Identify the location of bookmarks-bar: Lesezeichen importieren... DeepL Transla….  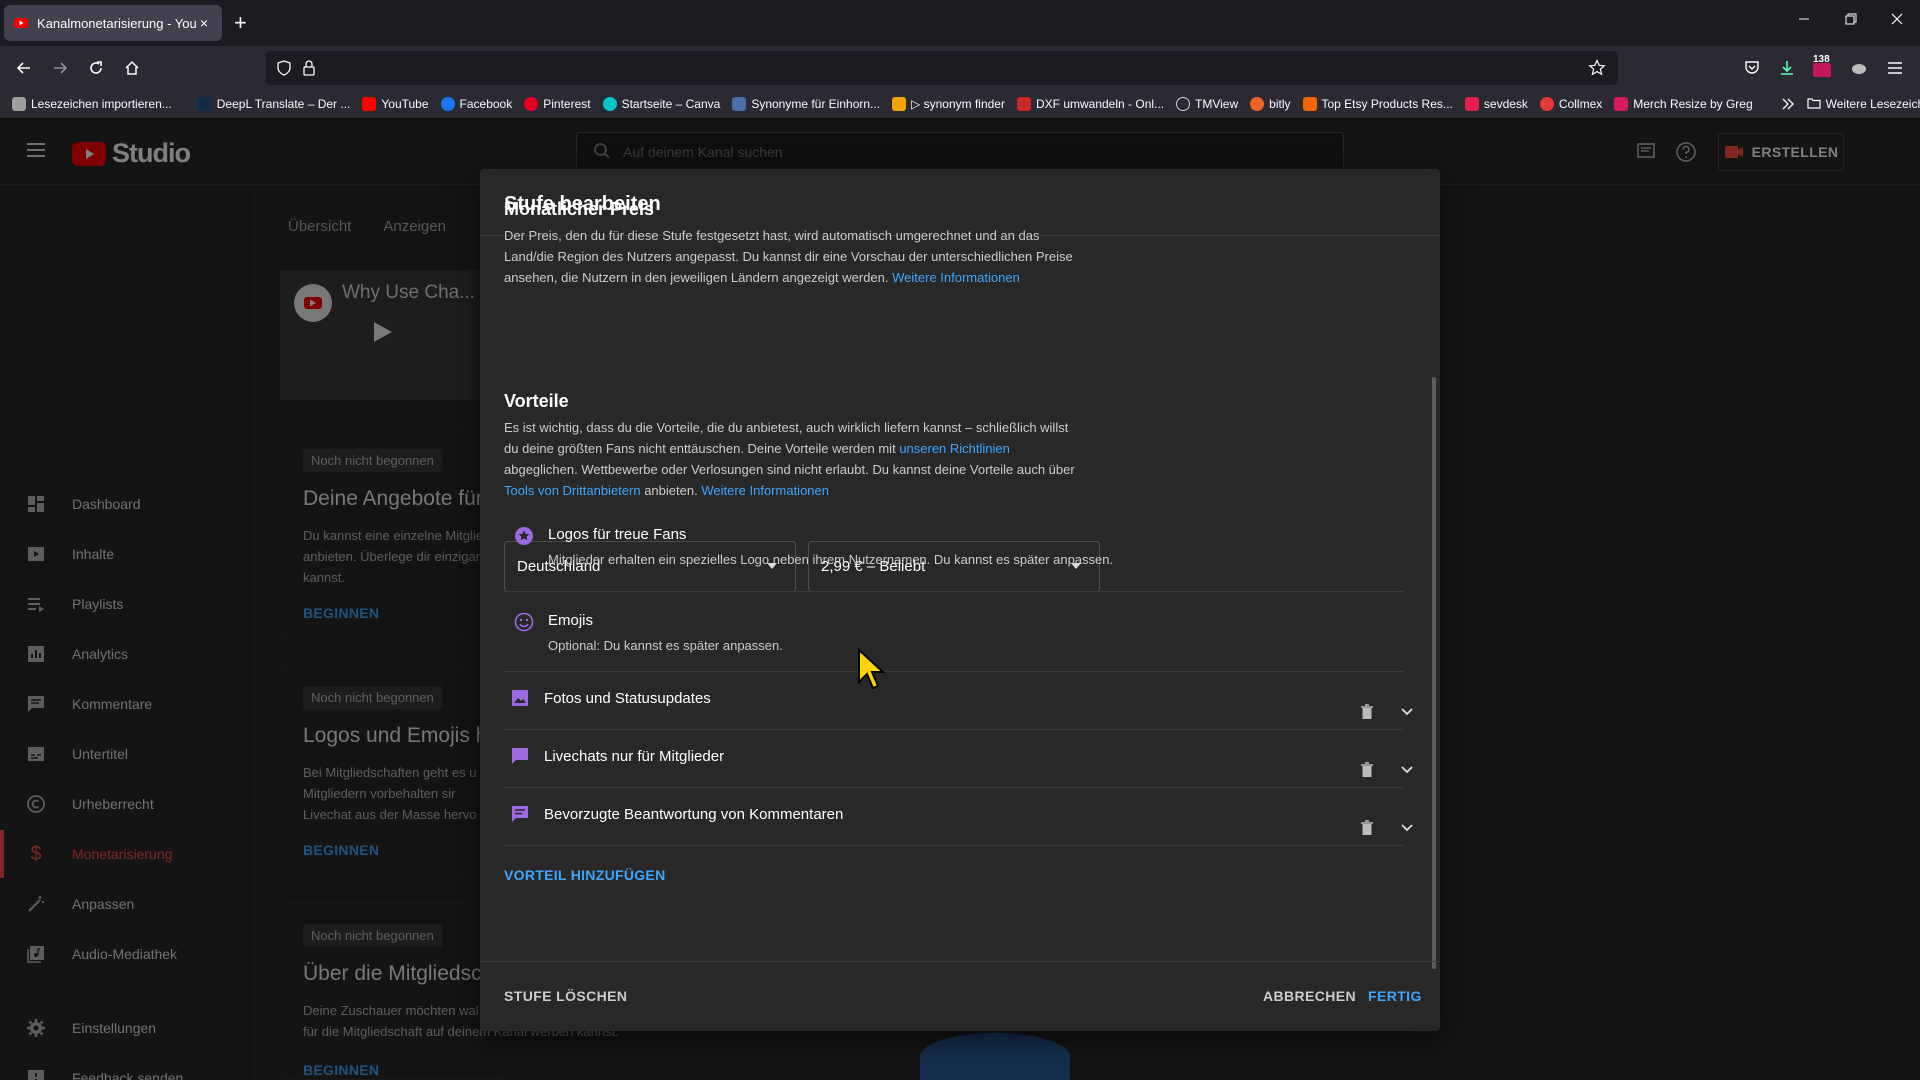
(960, 104).